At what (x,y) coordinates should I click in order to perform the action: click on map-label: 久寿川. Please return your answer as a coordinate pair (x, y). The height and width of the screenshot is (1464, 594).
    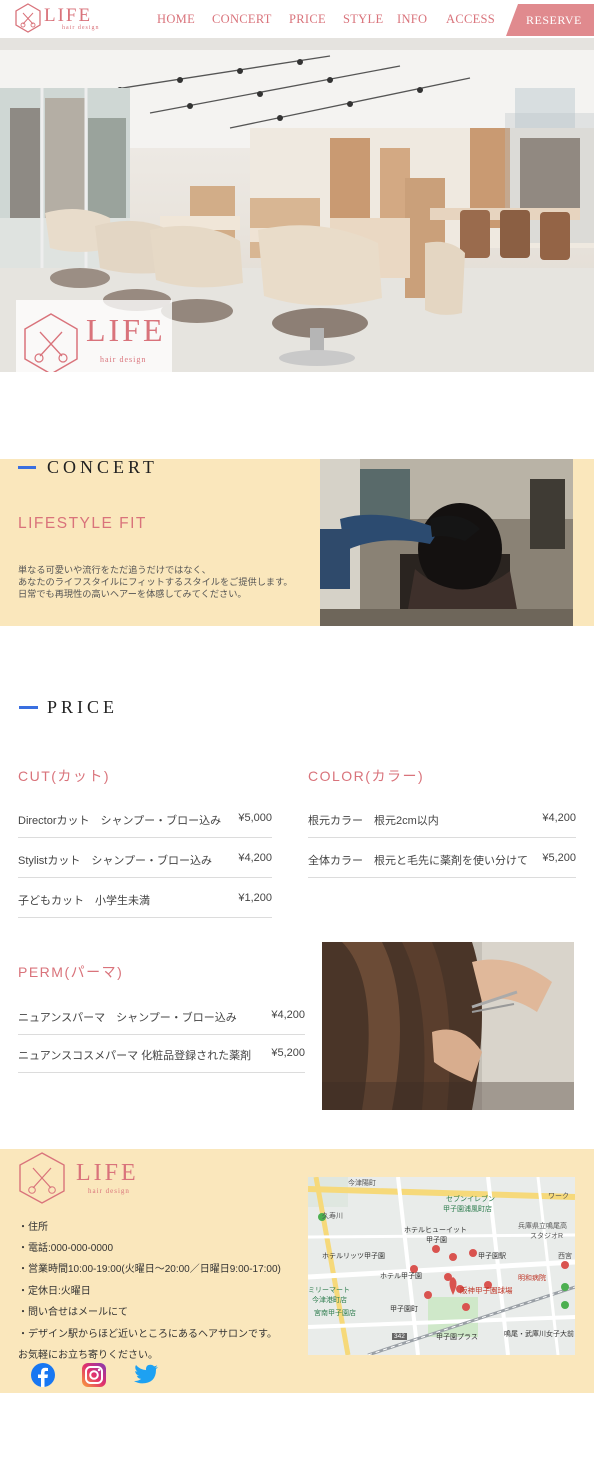
    Looking at the image, I should click on (332, 1216).